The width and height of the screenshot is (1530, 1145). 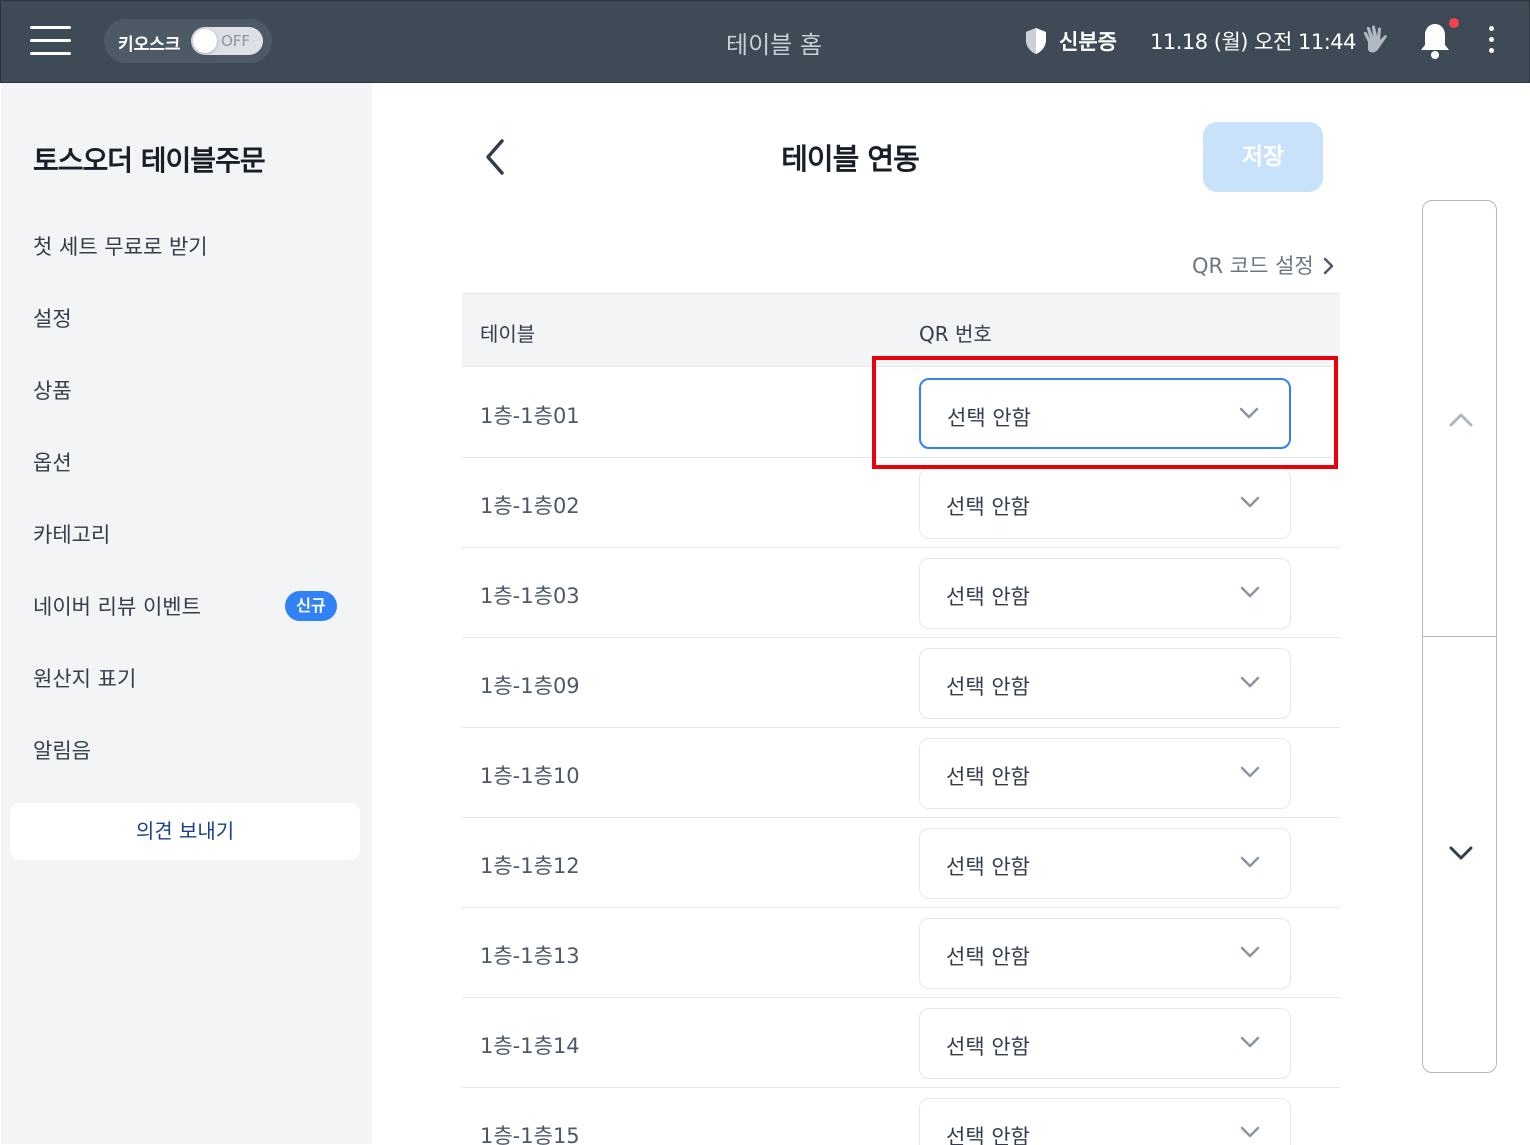 What do you see at coordinates (120, 246) in the screenshot?
I see `sidebar-item-free-set: 첫 세트 무료로 받기` at bounding box center [120, 246].